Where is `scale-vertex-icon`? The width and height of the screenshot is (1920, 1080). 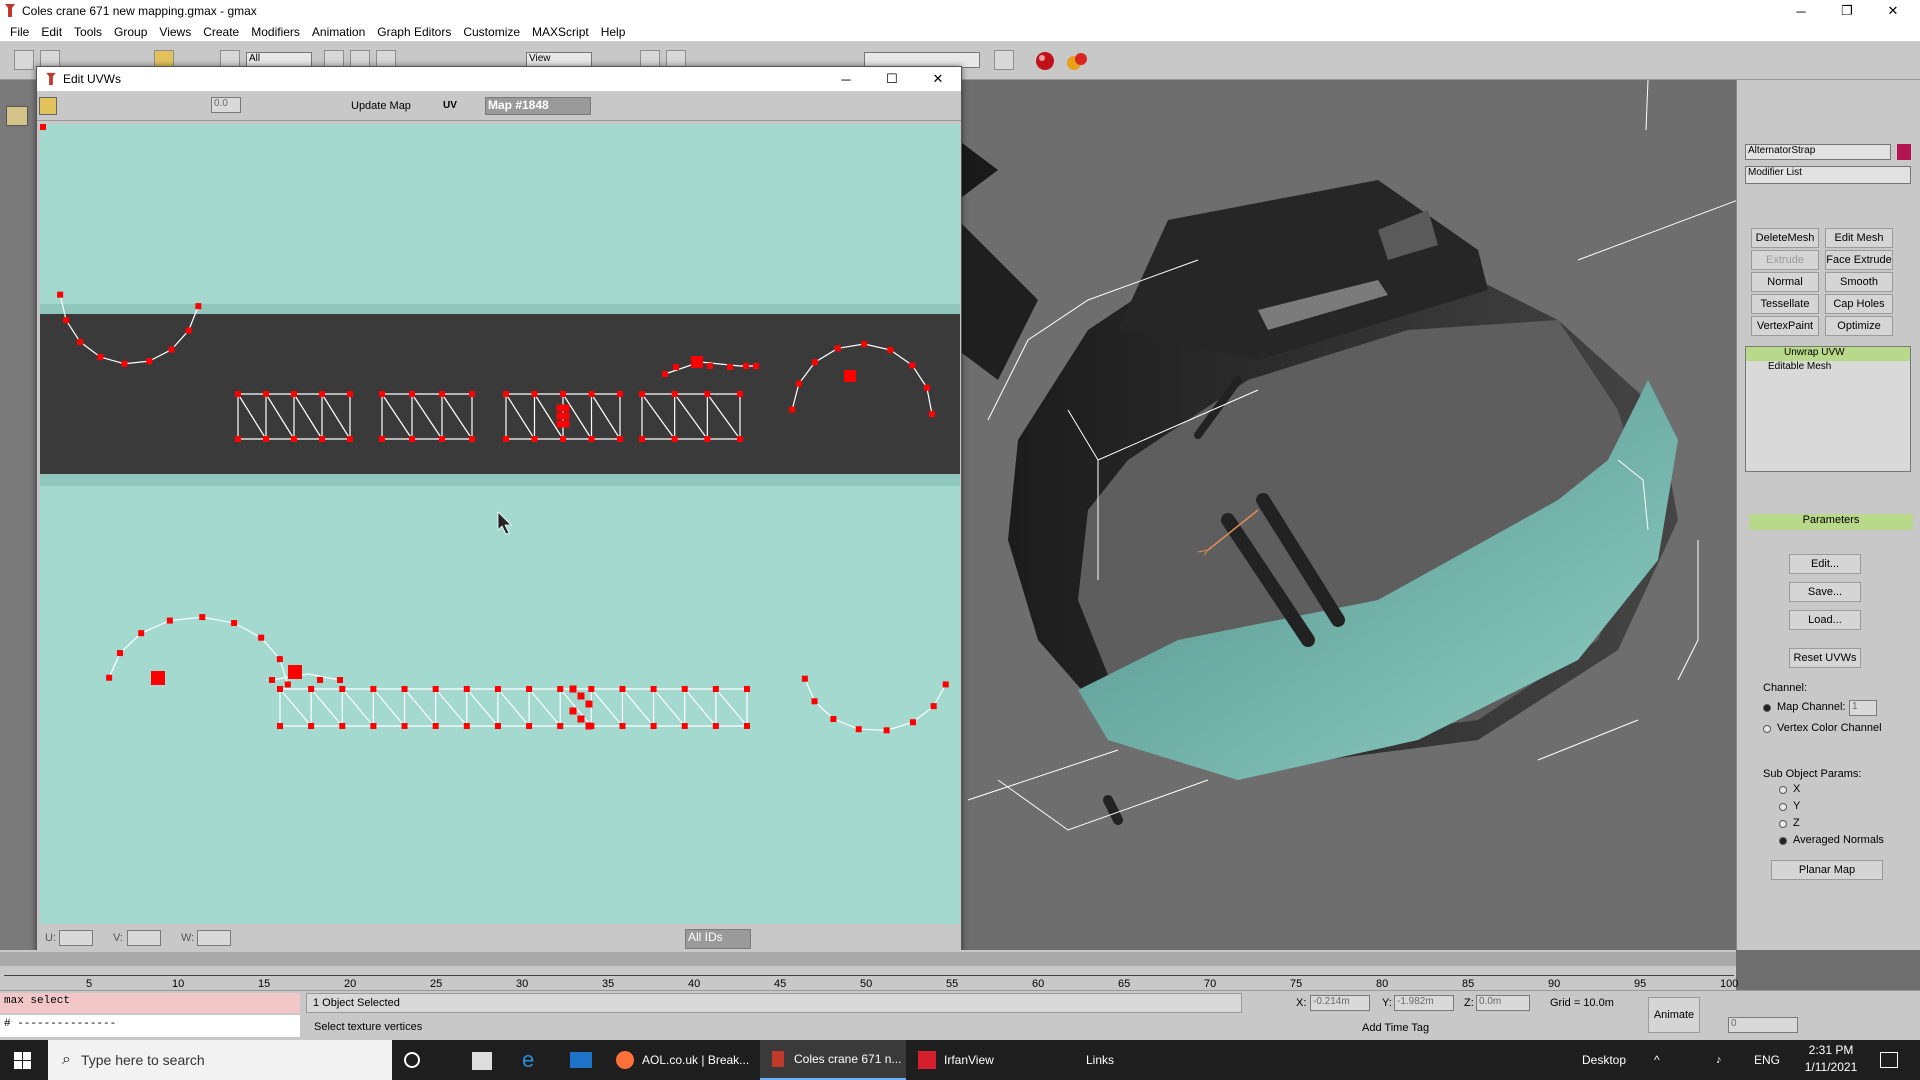
scale-vertex-icon is located at coordinates (92, 106).